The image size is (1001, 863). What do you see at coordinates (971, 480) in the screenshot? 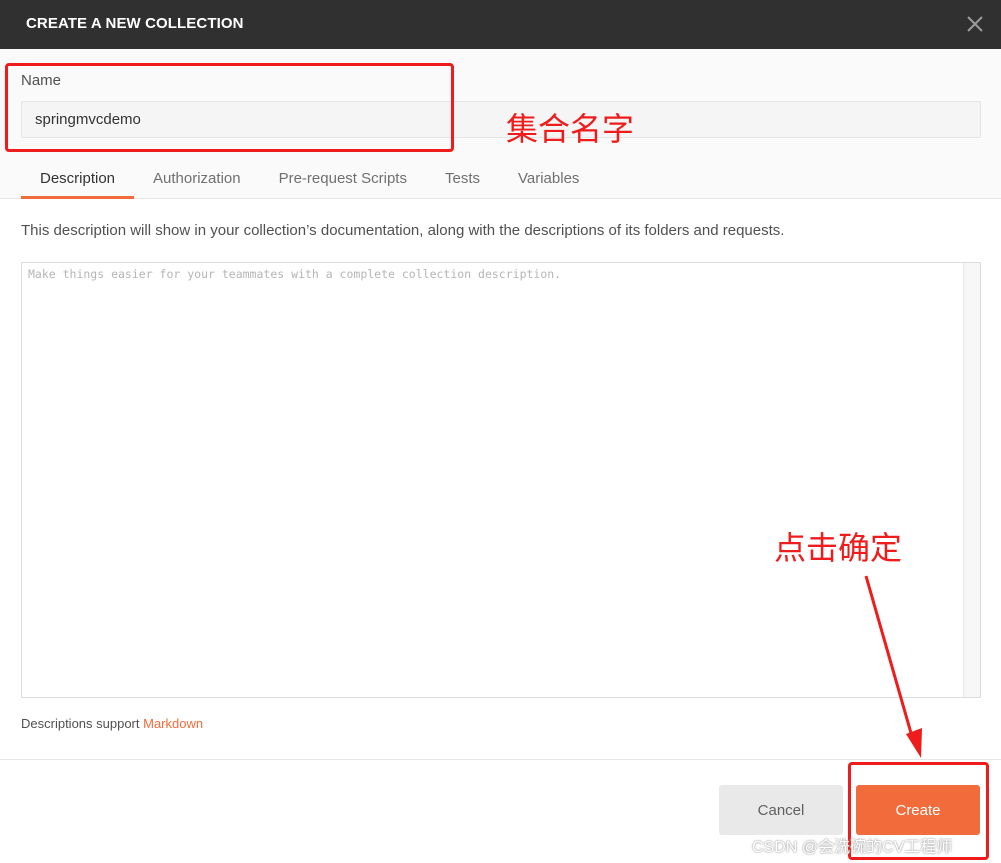
I see `description-scrollbar` at bounding box center [971, 480].